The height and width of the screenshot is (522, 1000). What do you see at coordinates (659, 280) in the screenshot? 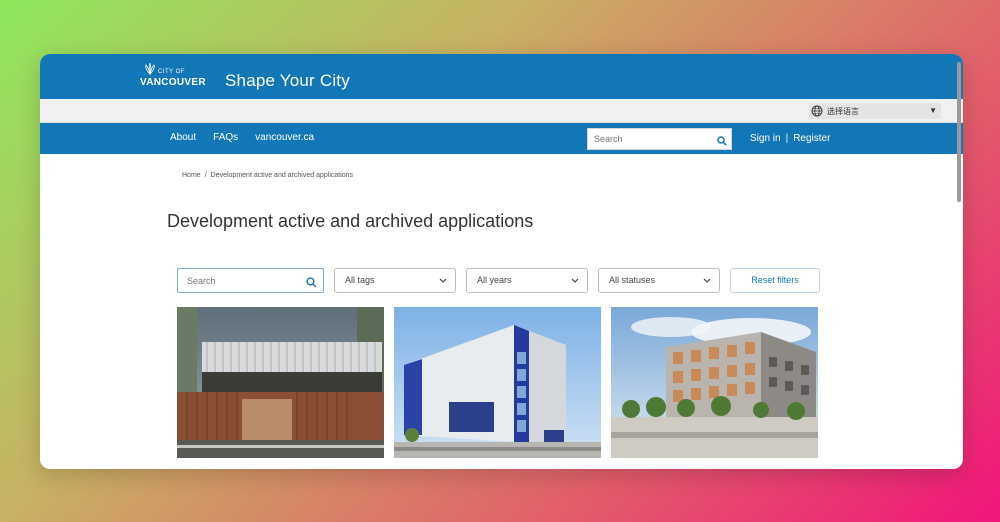
I see `statuses-filter-select: All statuses` at bounding box center [659, 280].